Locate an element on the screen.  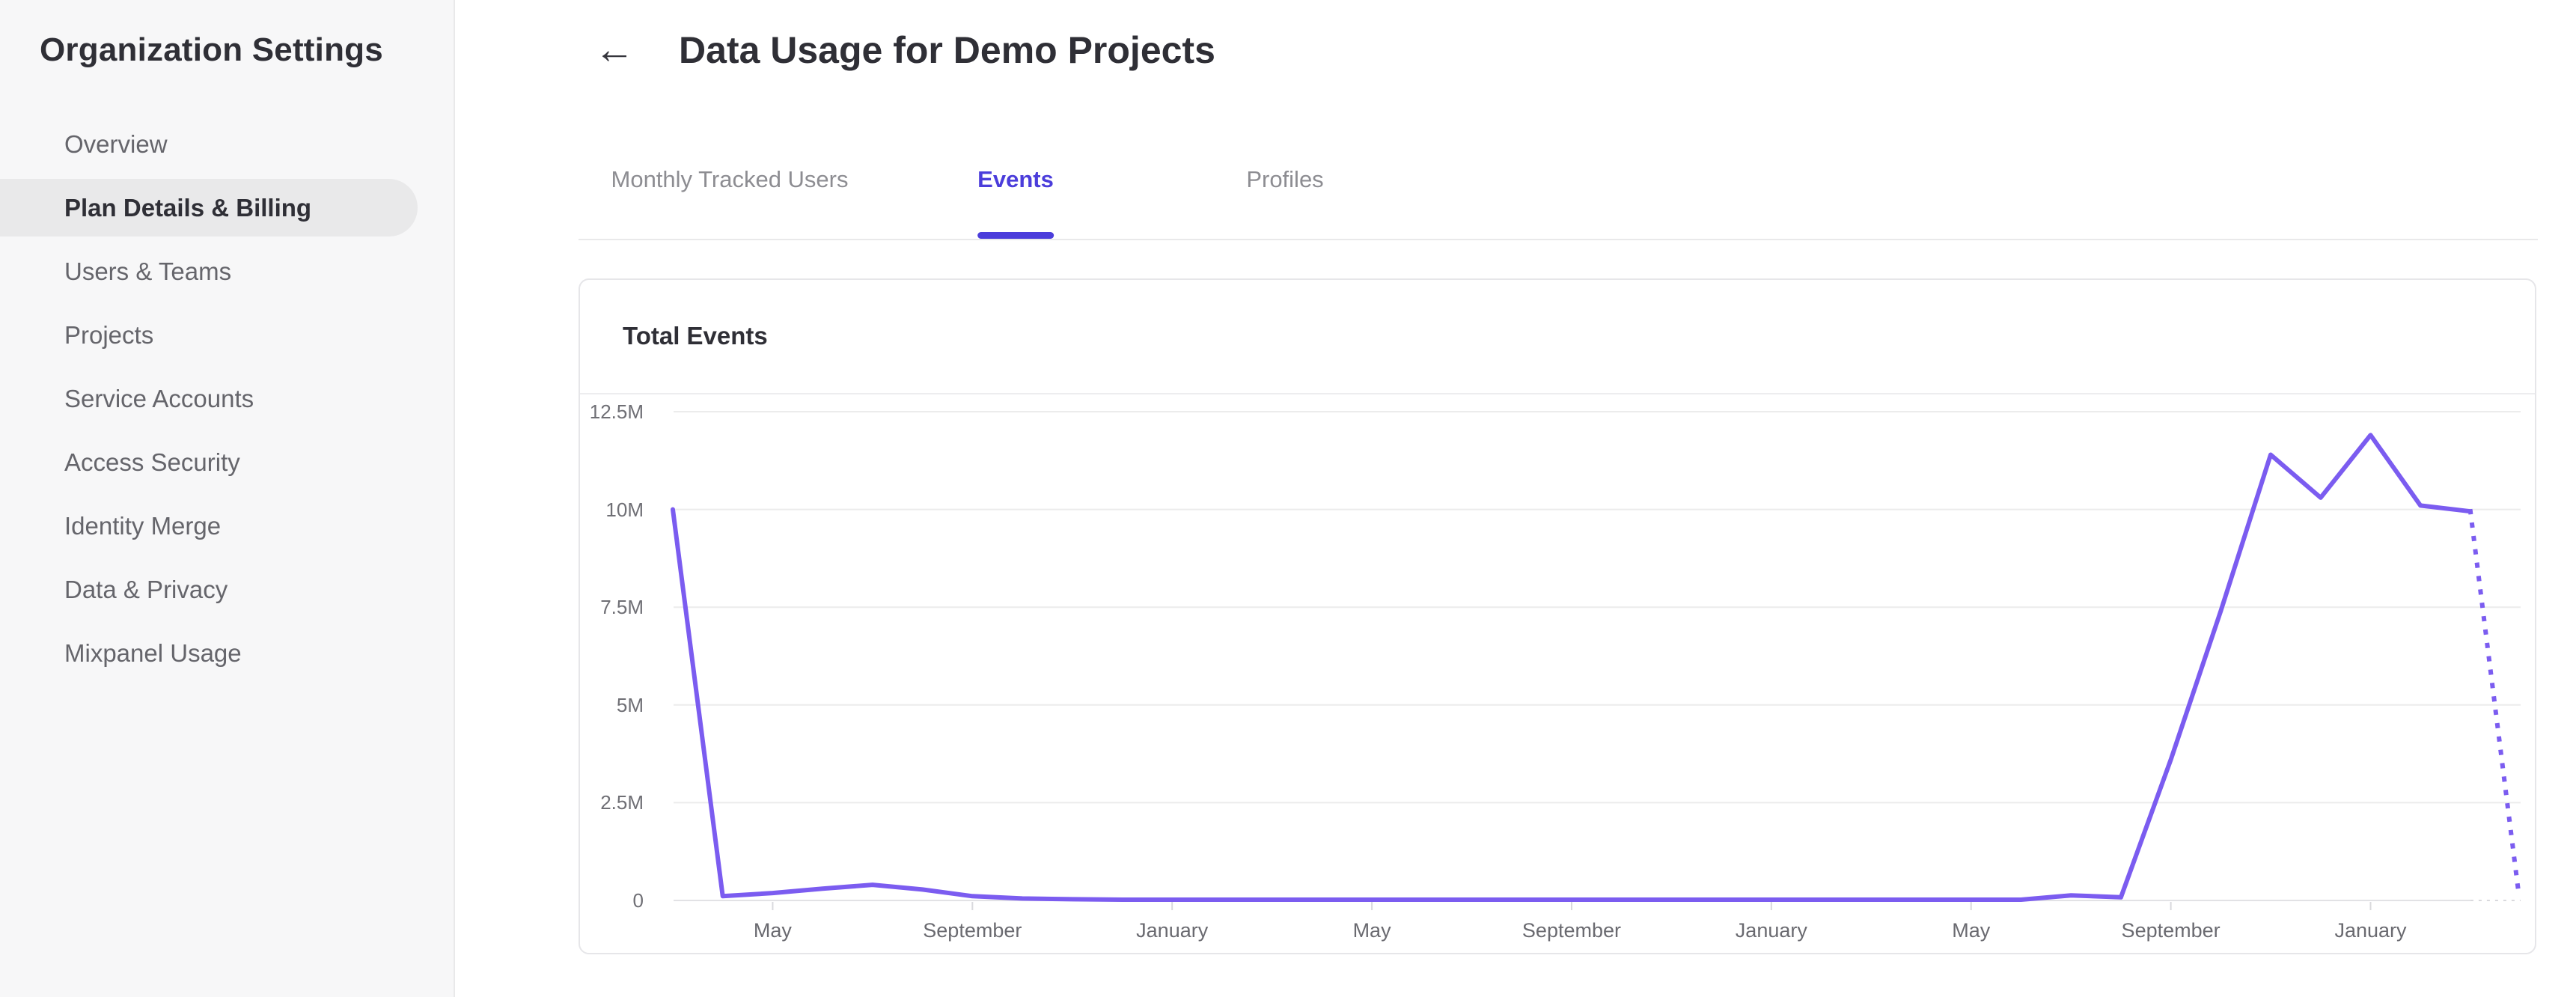
tab-profiles: Profiles is located at coordinates (1284, 184).